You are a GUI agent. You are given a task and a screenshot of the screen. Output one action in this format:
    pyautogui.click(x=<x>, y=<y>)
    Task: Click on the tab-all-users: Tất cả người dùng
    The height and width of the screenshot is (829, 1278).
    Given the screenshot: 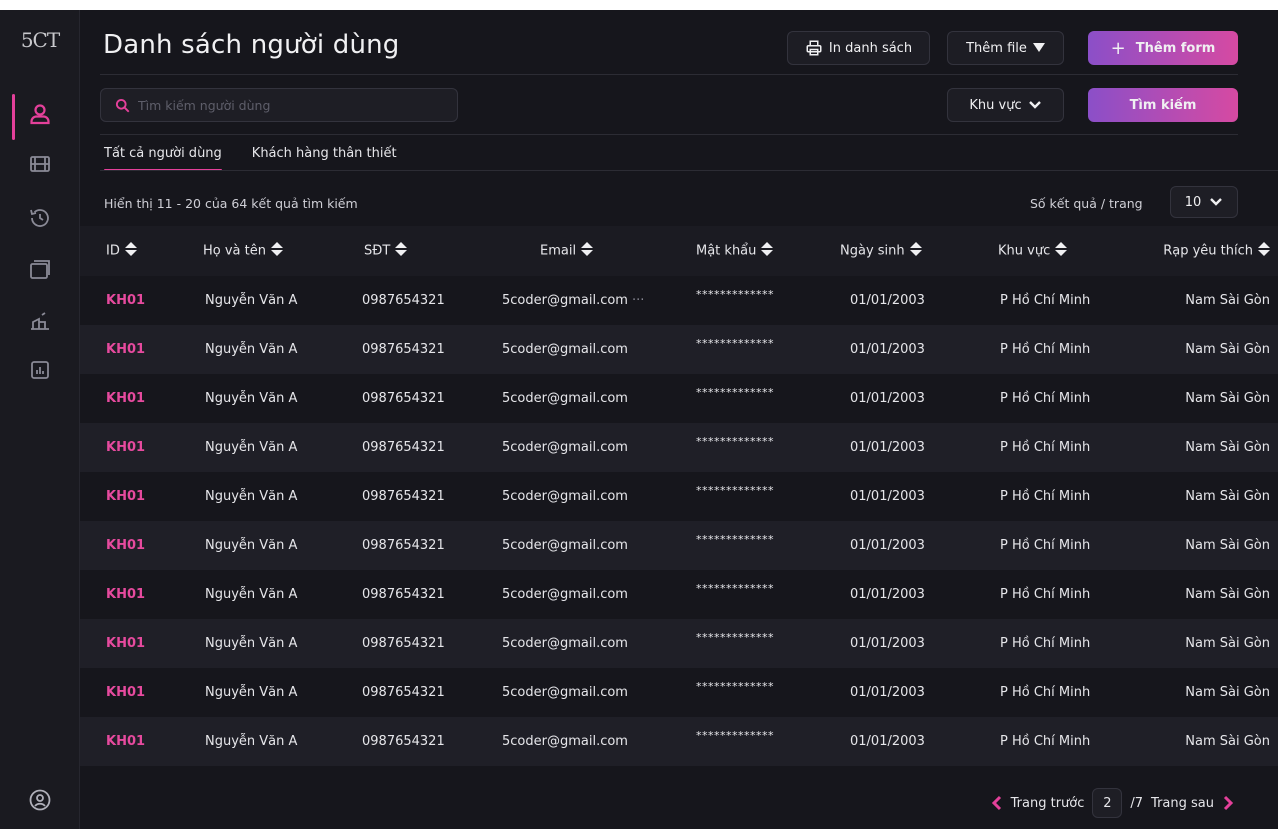 What is the action you would take?
    pyautogui.click(x=163, y=158)
    